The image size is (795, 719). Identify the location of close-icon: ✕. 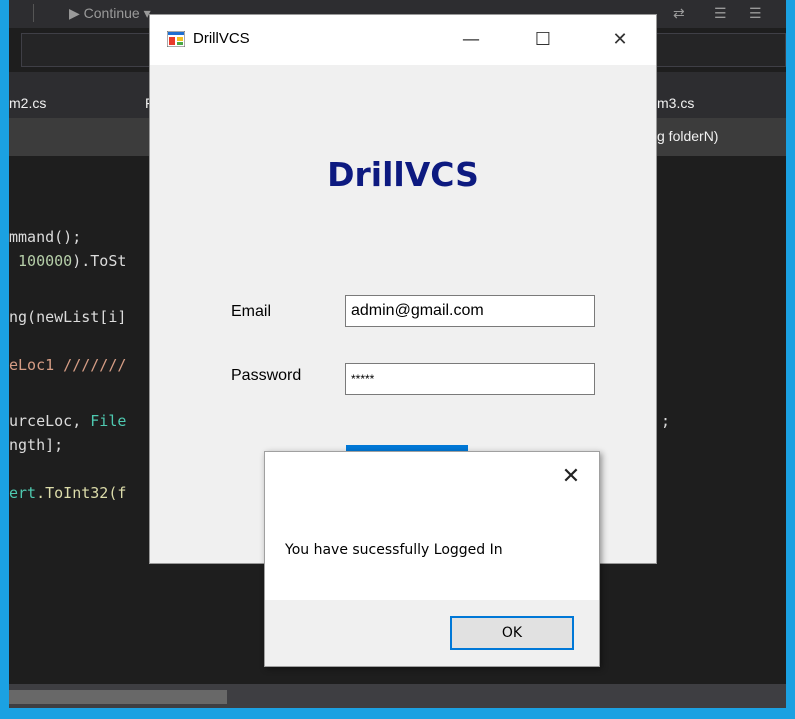
(571, 477).